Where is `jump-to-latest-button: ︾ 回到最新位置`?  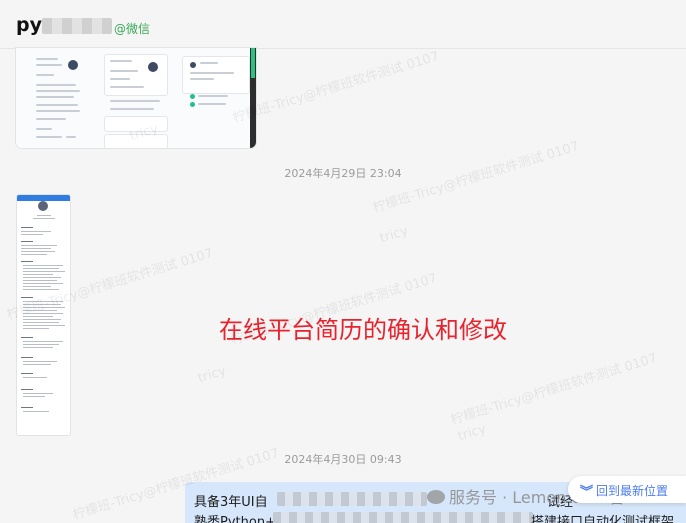 jump-to-latest-button: ︾ 回到最新位置 is located at coordinates (627, 489).